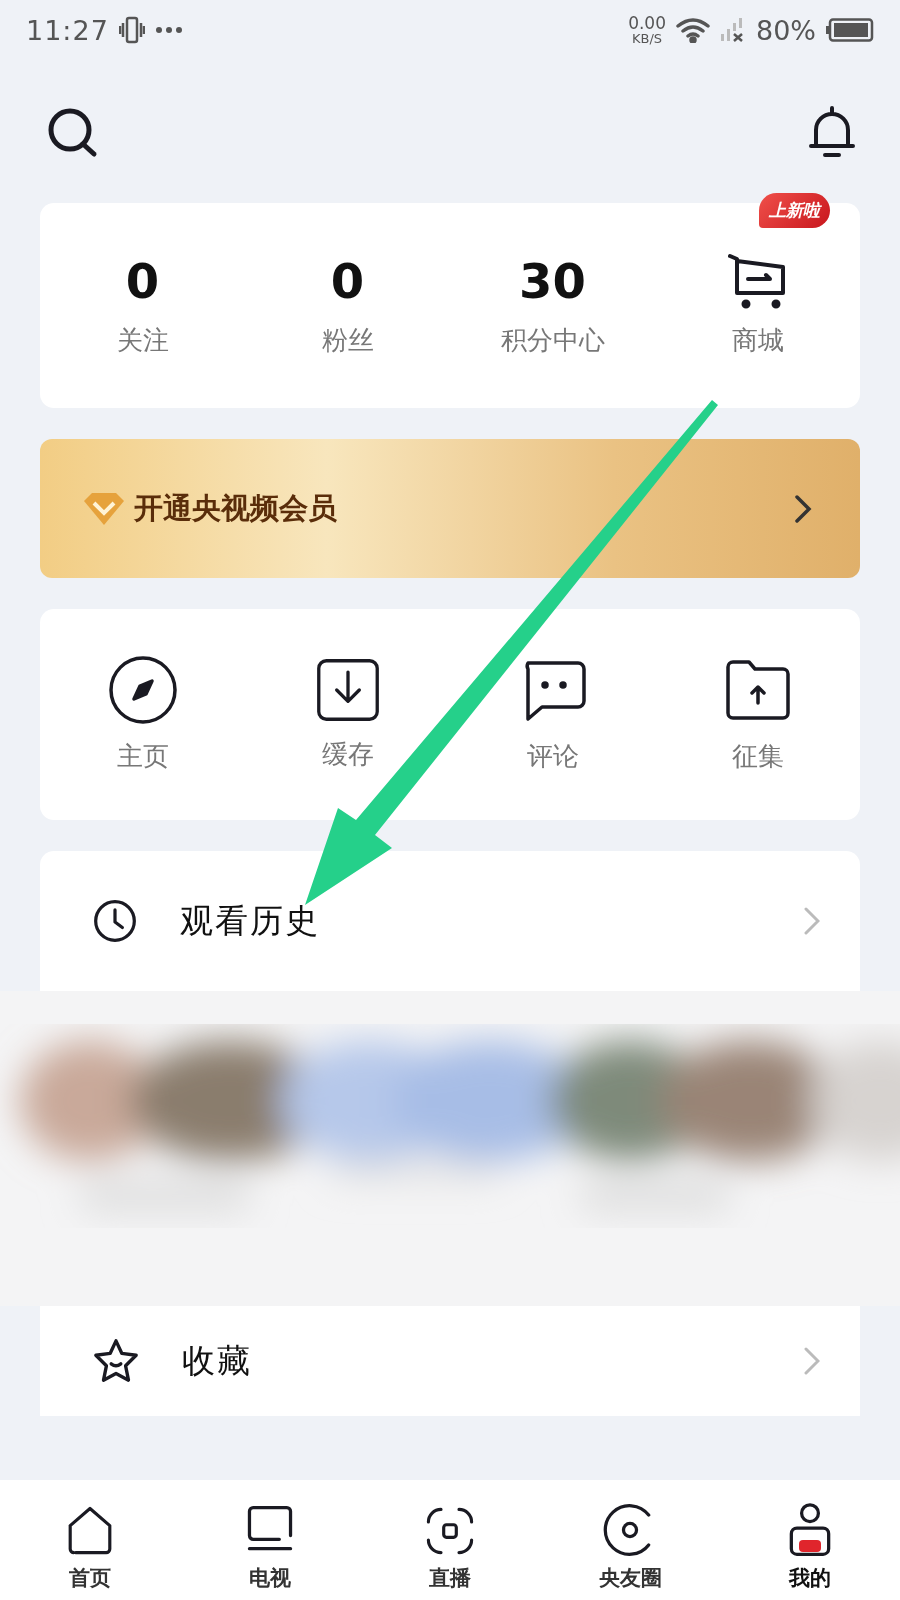 This screenshot has height=1600, width=900. Describe the element at coordinates (810, 1540) in the screenshot. I see `nav-tab: 我的` at that location.